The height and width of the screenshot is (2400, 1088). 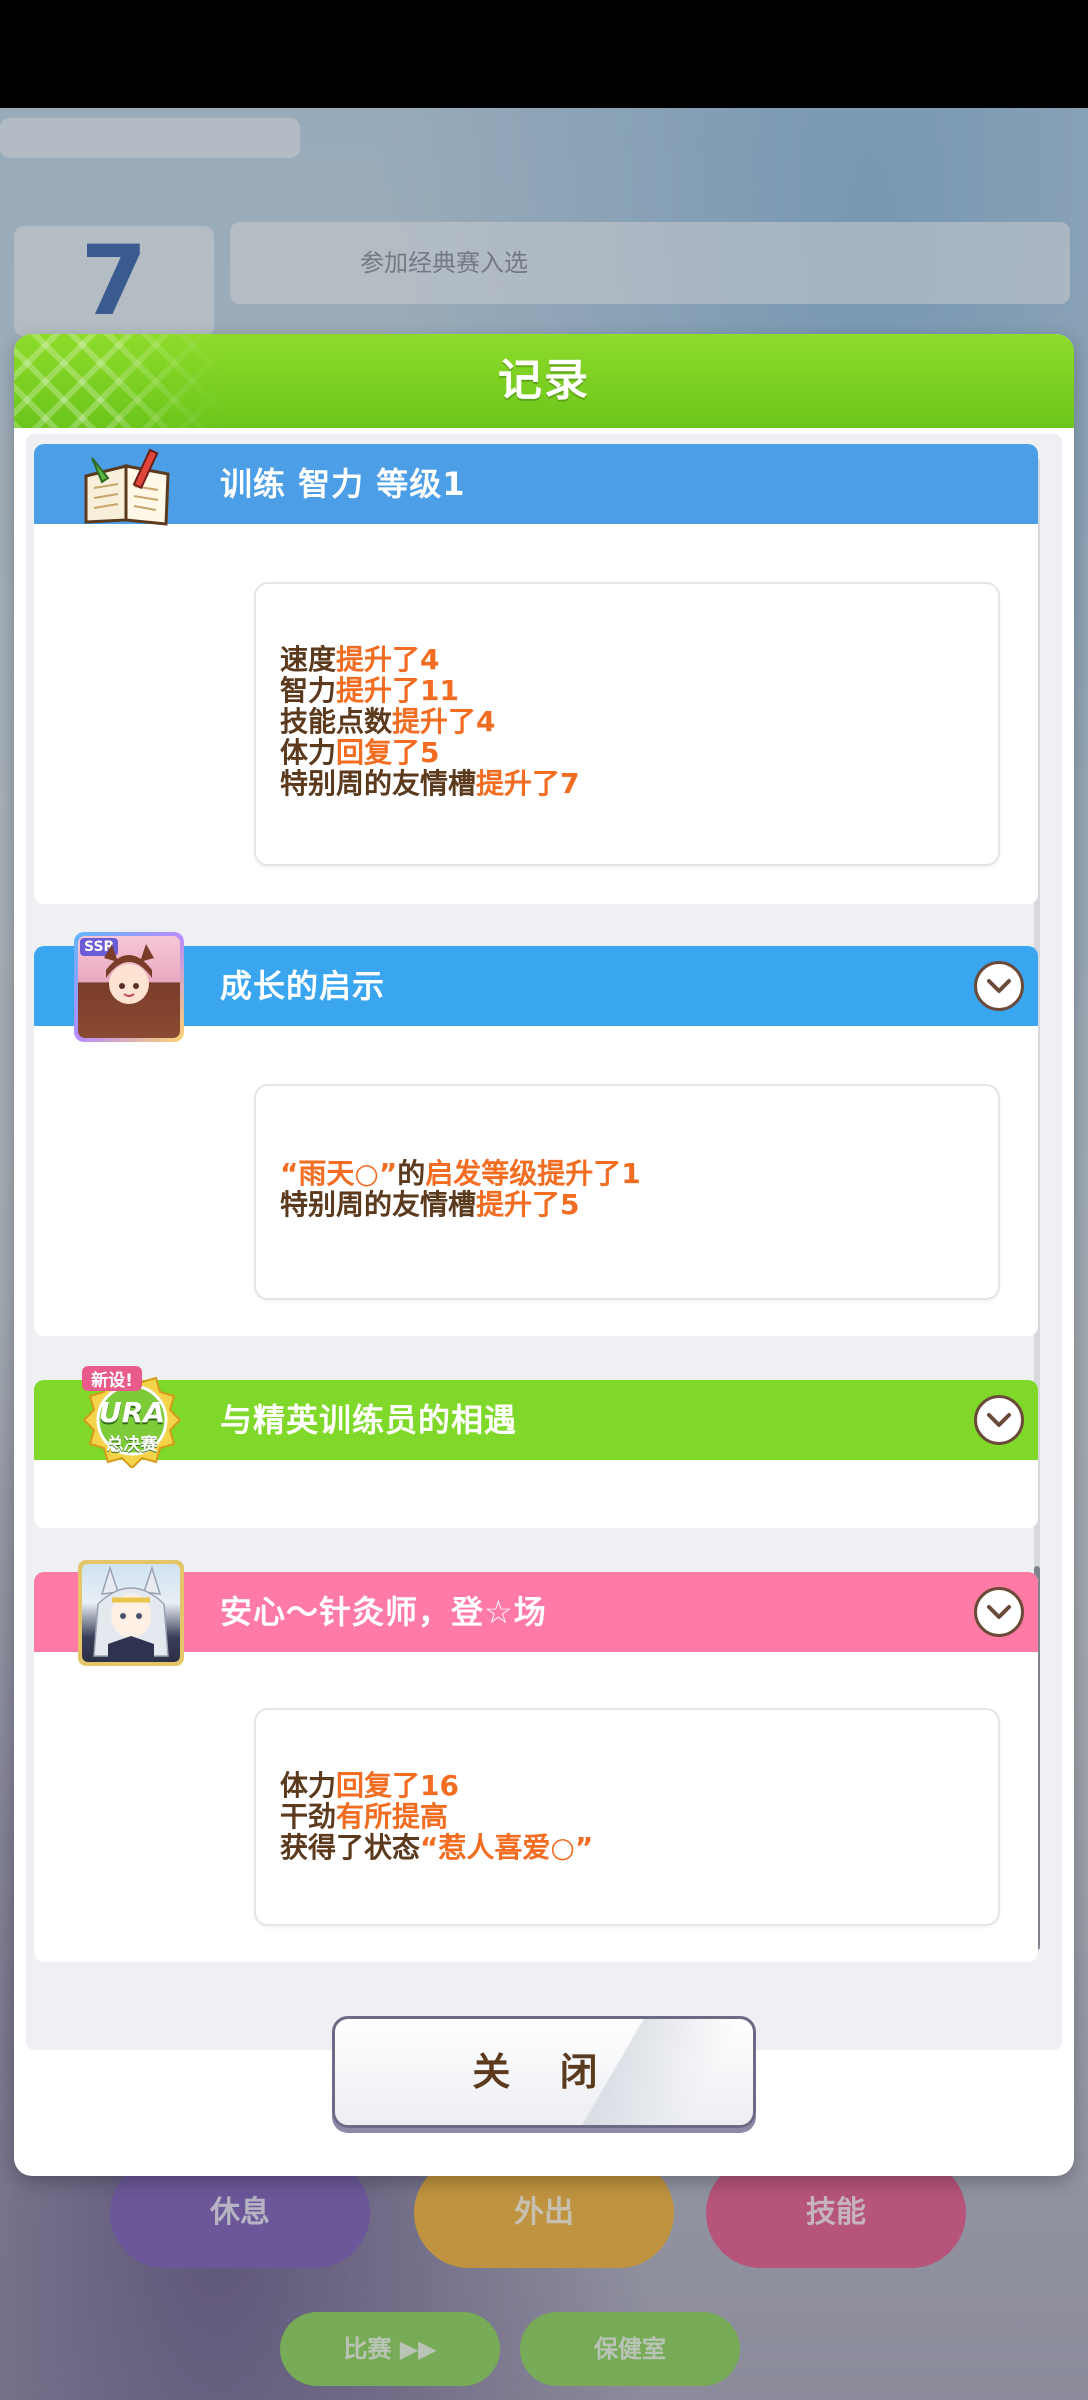 What do you see at coordinates (112, 1378) in the screenshot?
I see `ura-badge-new: 新设!` at bounding box center [112, 1378].